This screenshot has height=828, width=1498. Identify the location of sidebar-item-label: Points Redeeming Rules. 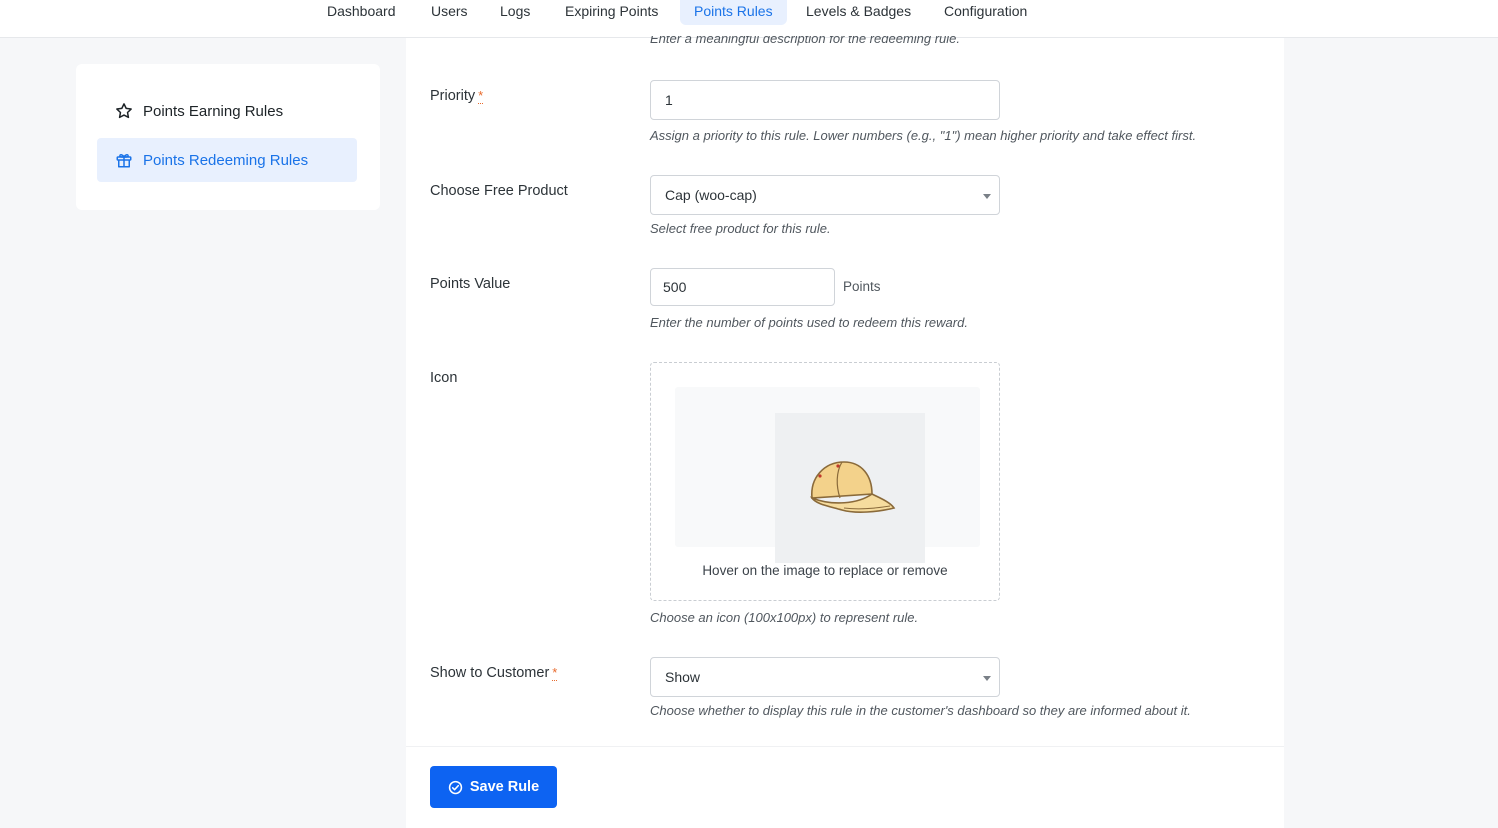
(226, 160).